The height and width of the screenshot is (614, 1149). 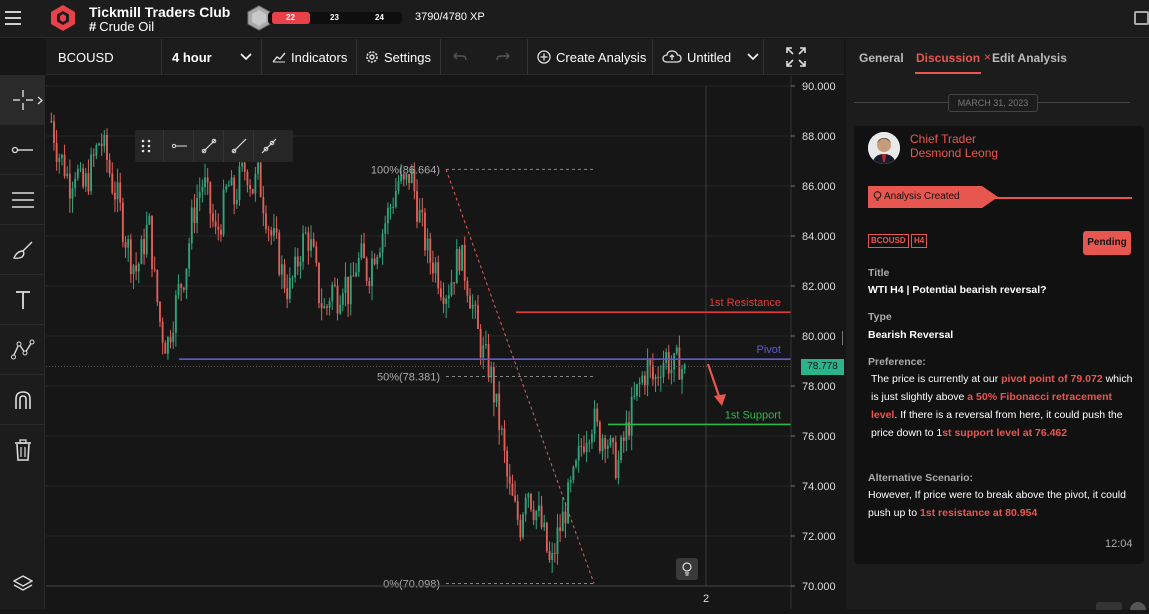 I want to click on ray-tool, so click(x=238, y=146).